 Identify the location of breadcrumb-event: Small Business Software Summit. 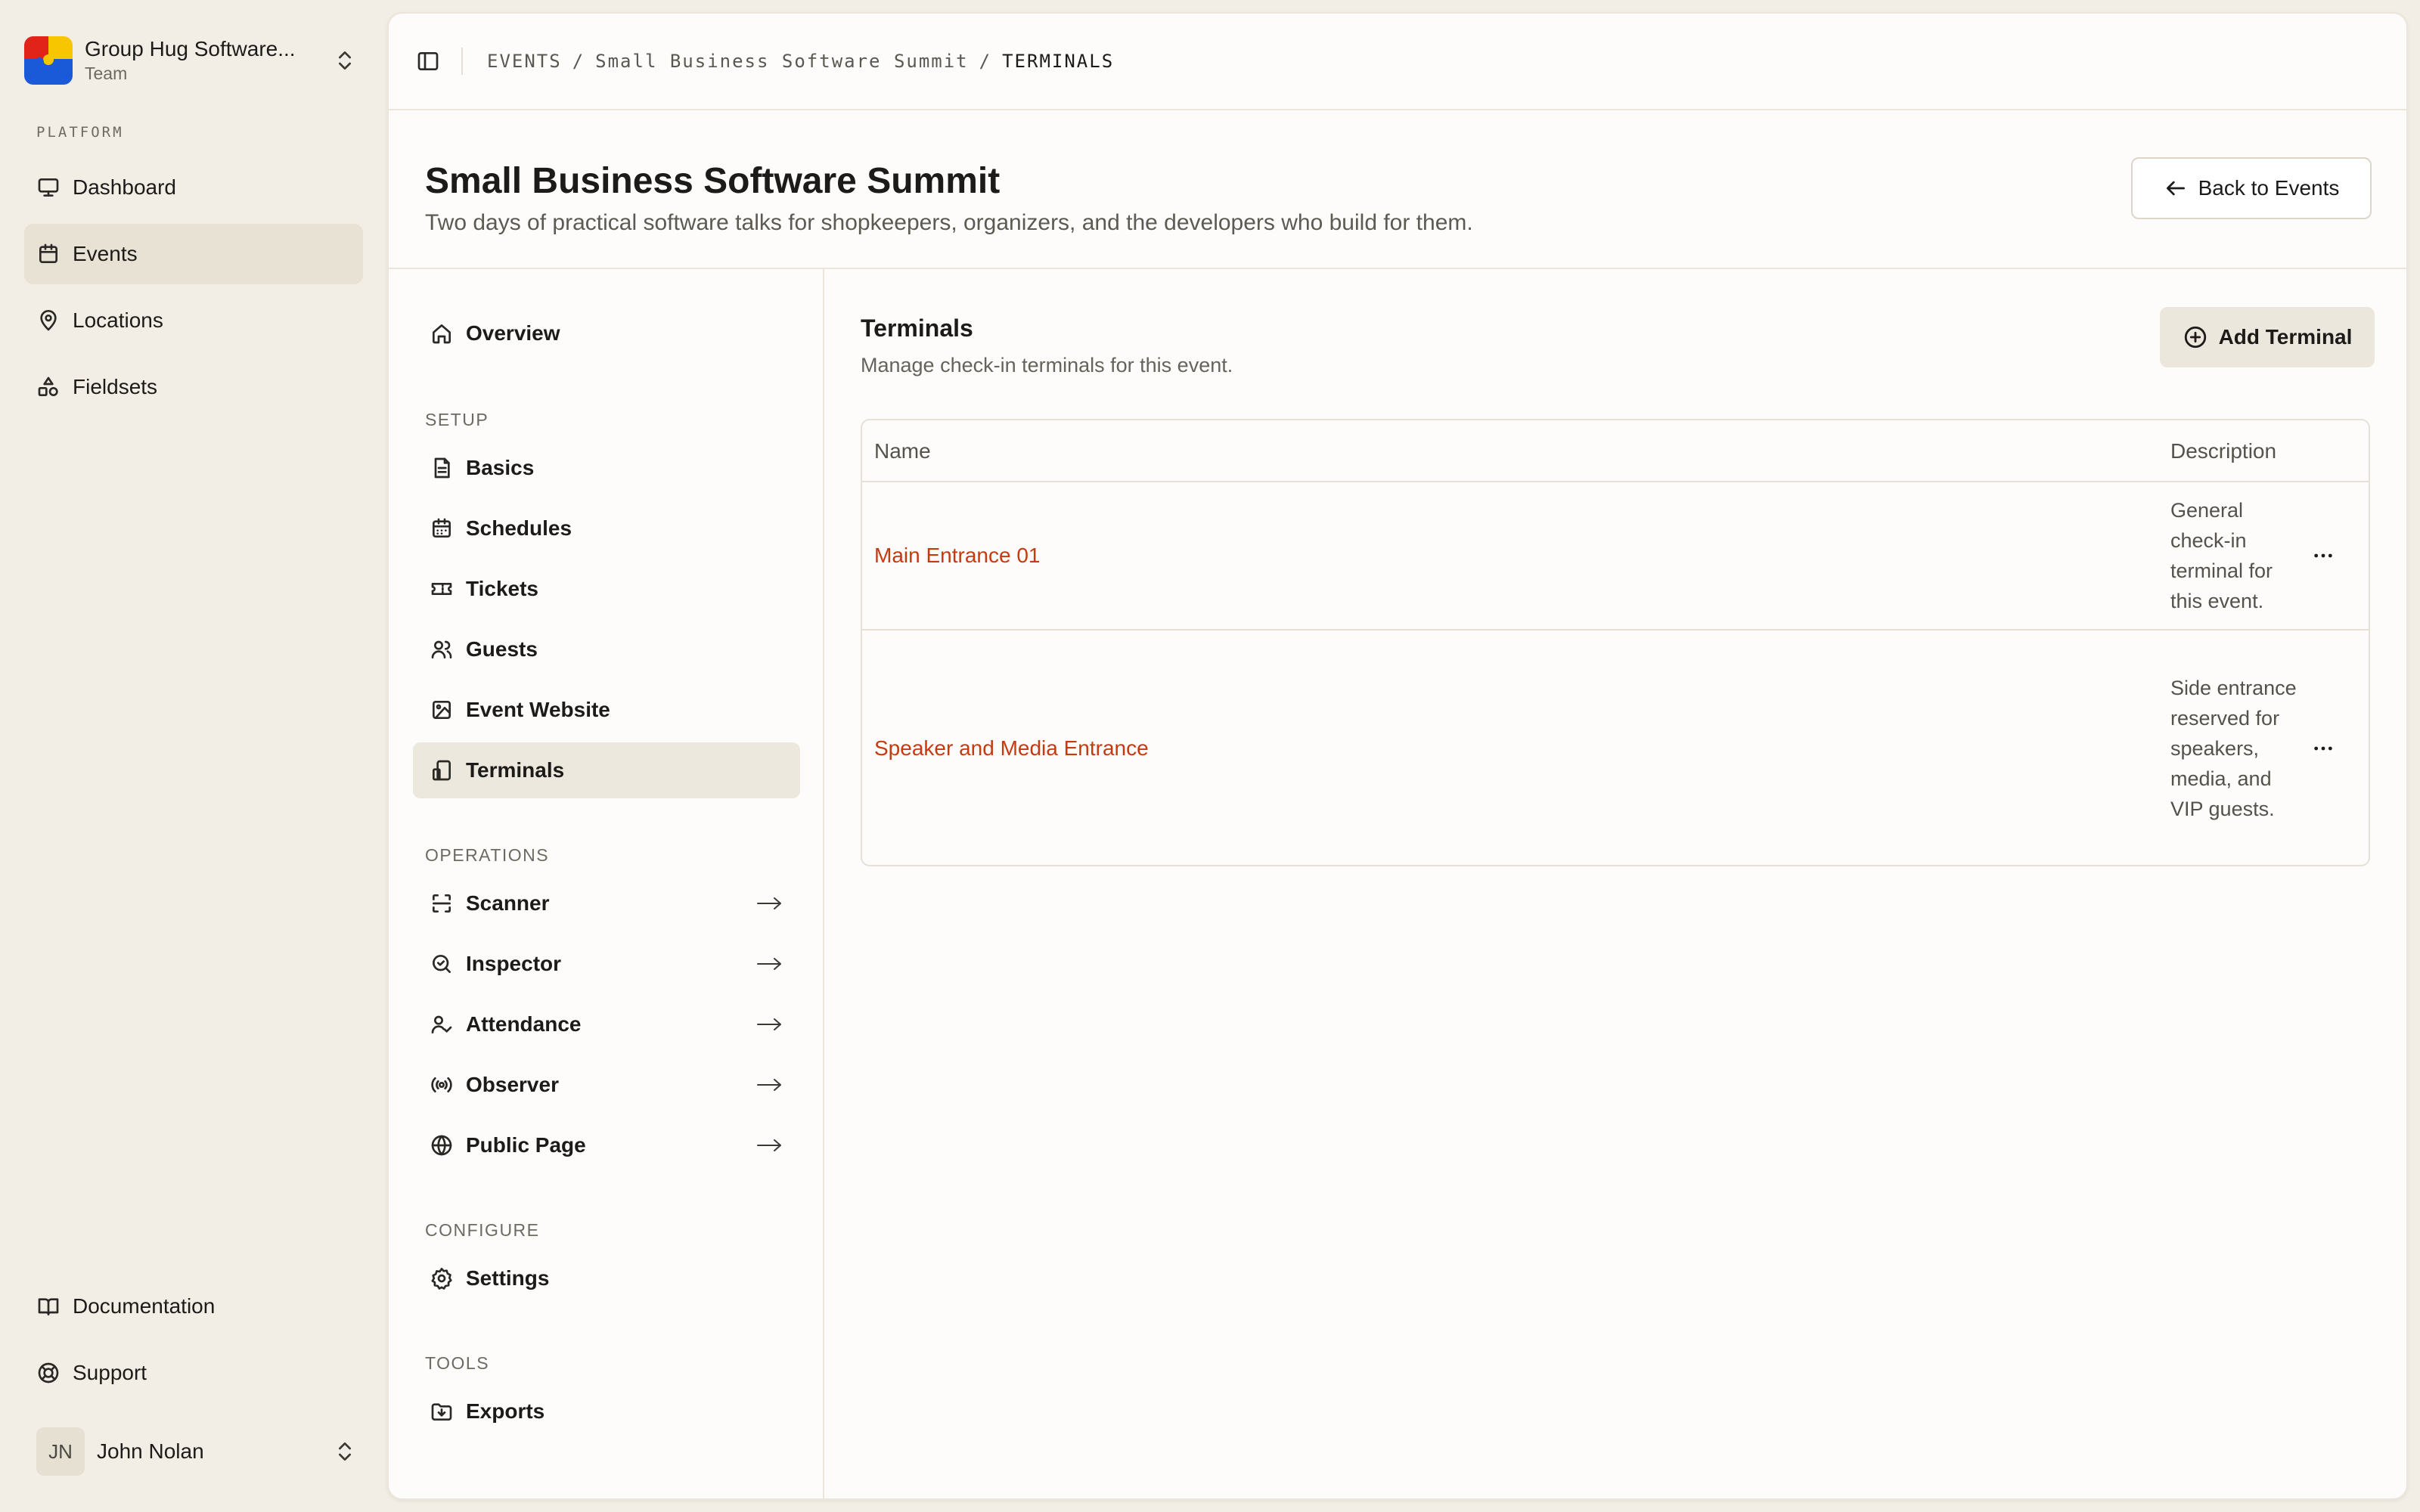
(781, 62).